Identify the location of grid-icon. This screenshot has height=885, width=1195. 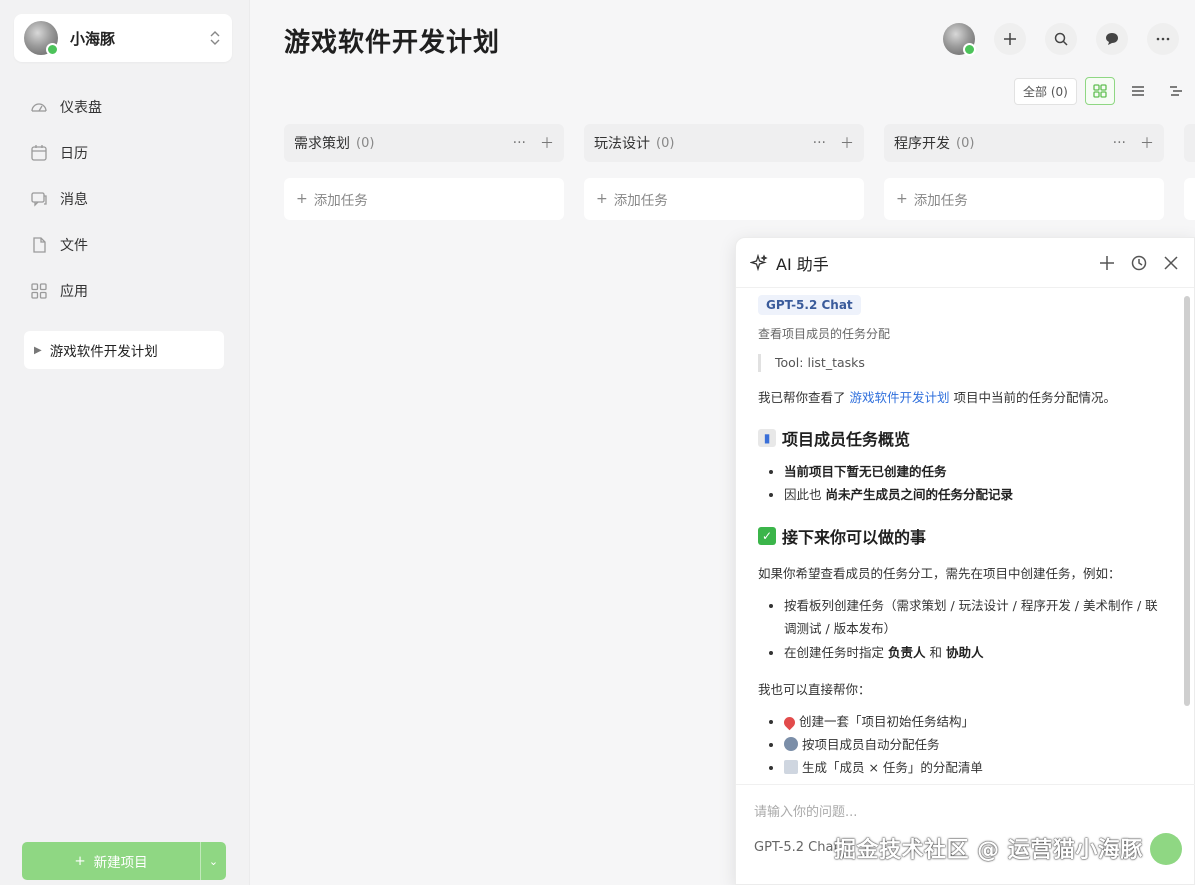
(1100, 91).